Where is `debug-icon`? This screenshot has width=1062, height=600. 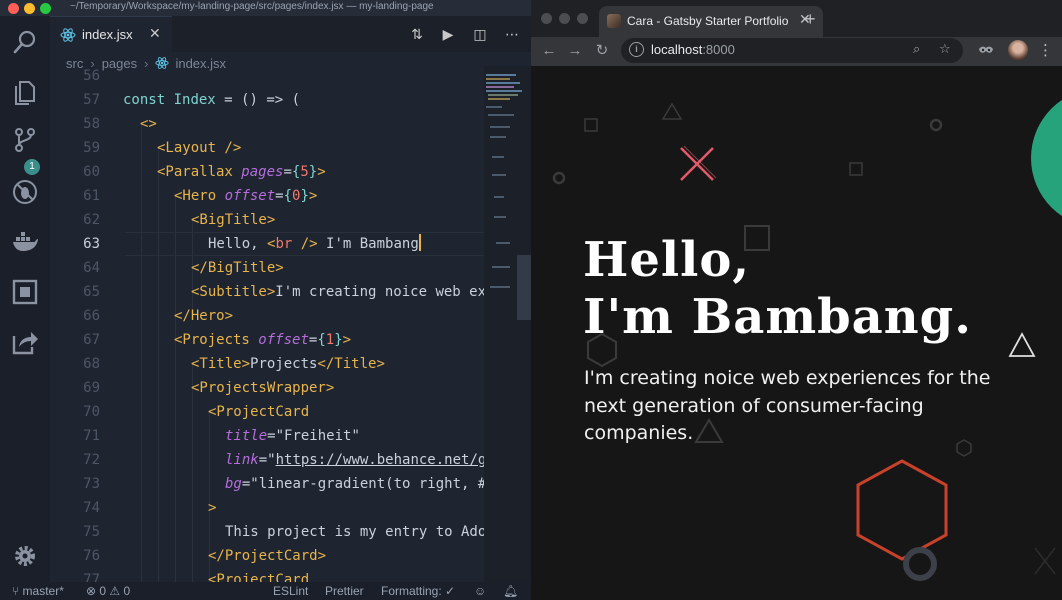 debug-icon is located at coordinates (25, 192).